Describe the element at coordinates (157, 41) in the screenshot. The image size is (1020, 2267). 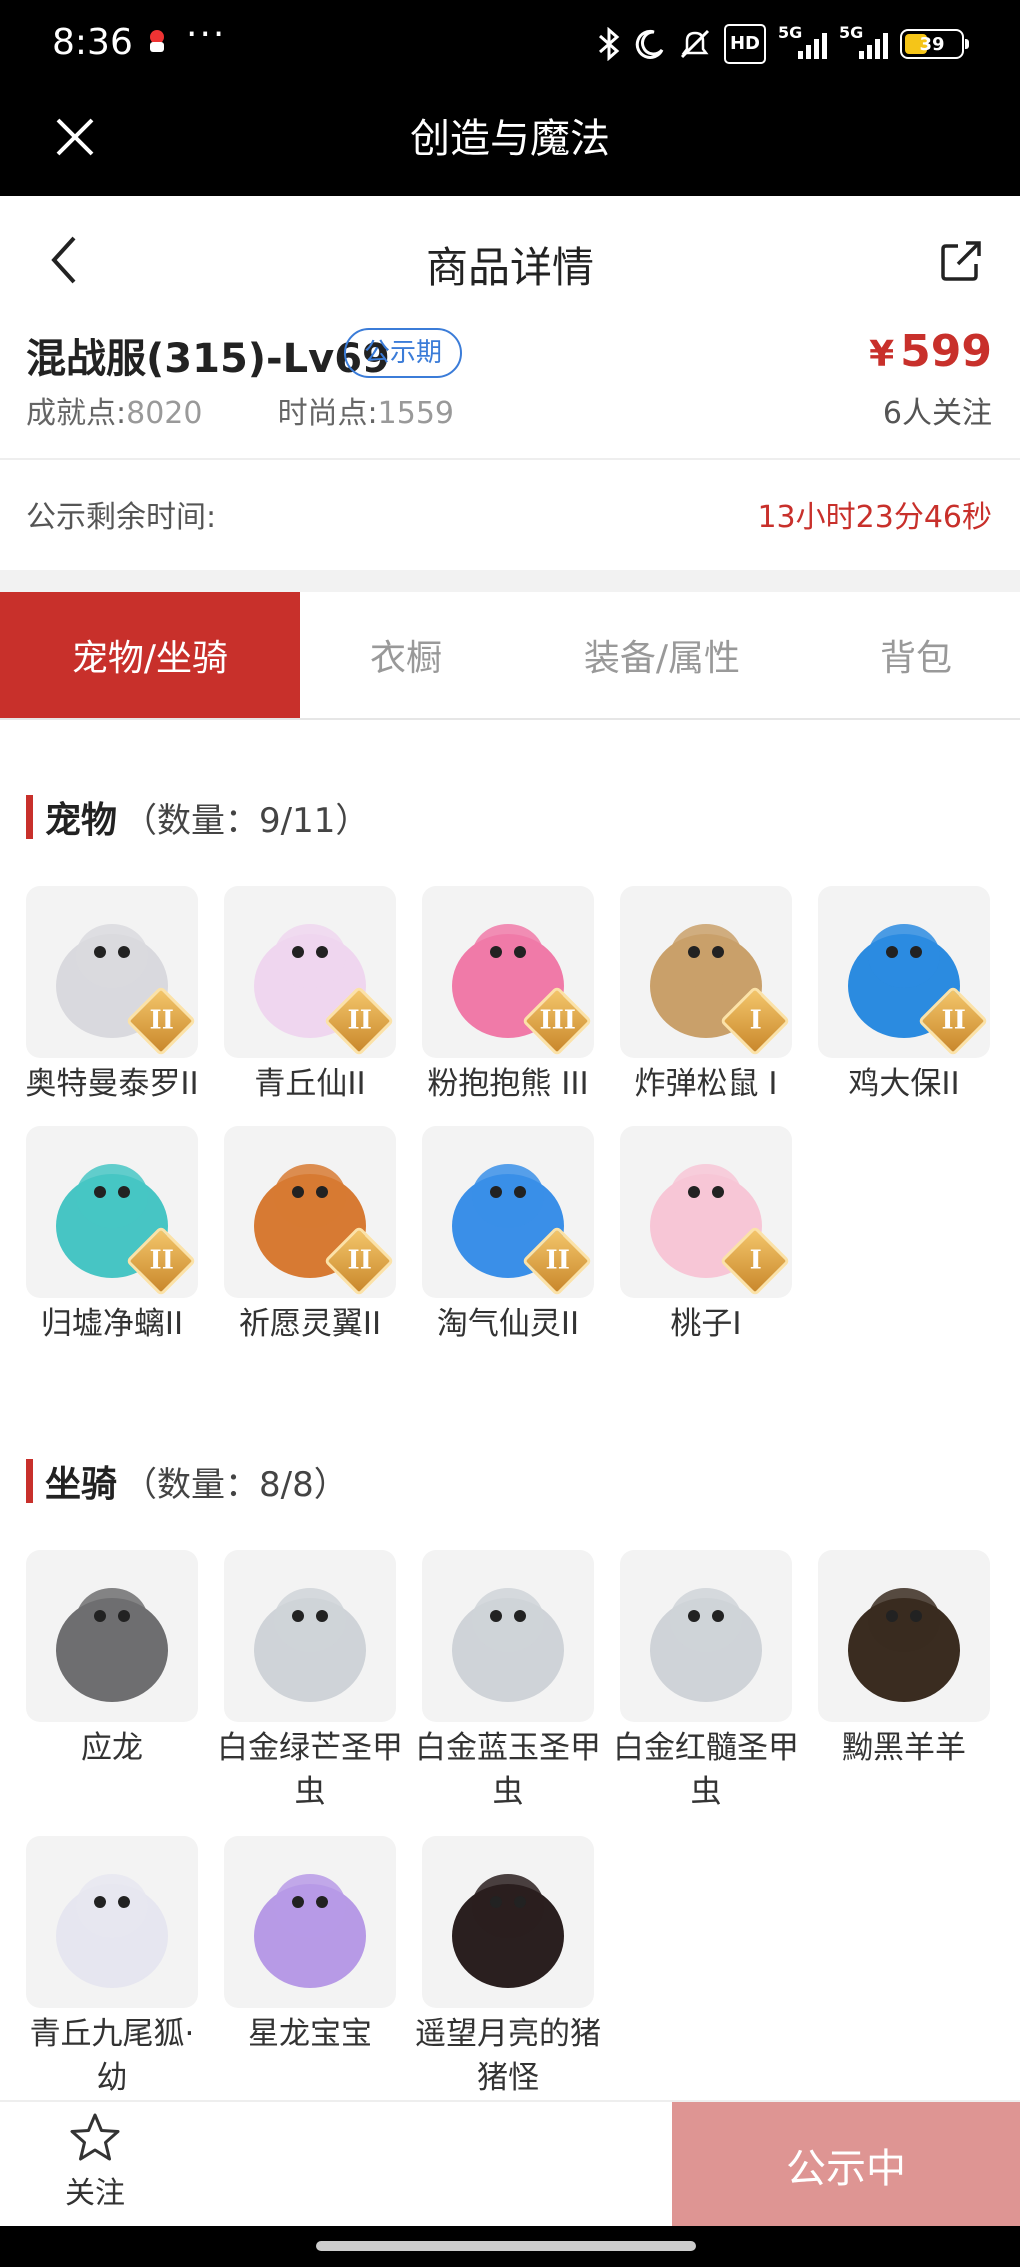
I see `notification-app-icon` at that location.